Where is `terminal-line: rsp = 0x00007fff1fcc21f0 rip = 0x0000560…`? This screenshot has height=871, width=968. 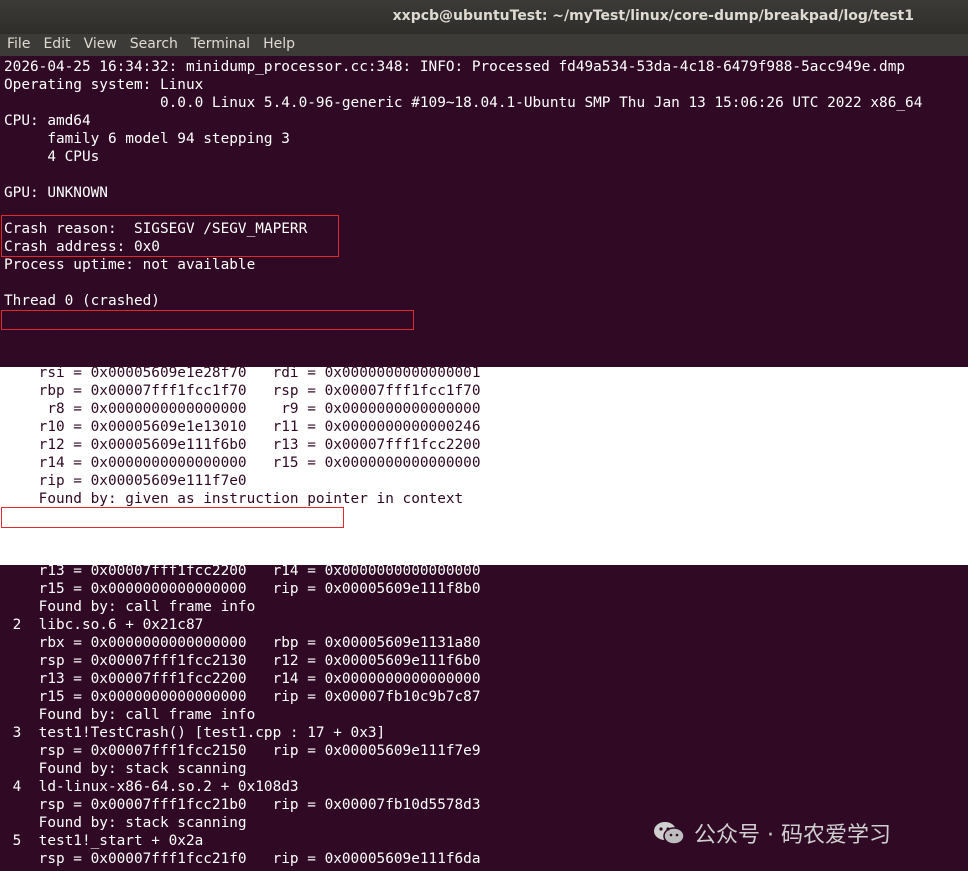 terminal-line: rsp = 0x00007fff1fcc21f0 rip = 0x0000560… is located at coordinates (242, 859).